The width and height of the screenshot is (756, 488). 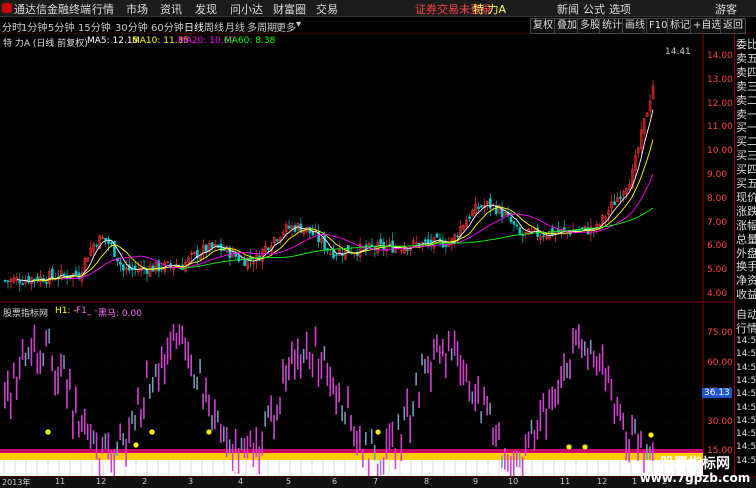 What do you see at coordinates (194, 26) in the screenshot?
I see `tab-daily: 日线` at bounding box center [194, 26].